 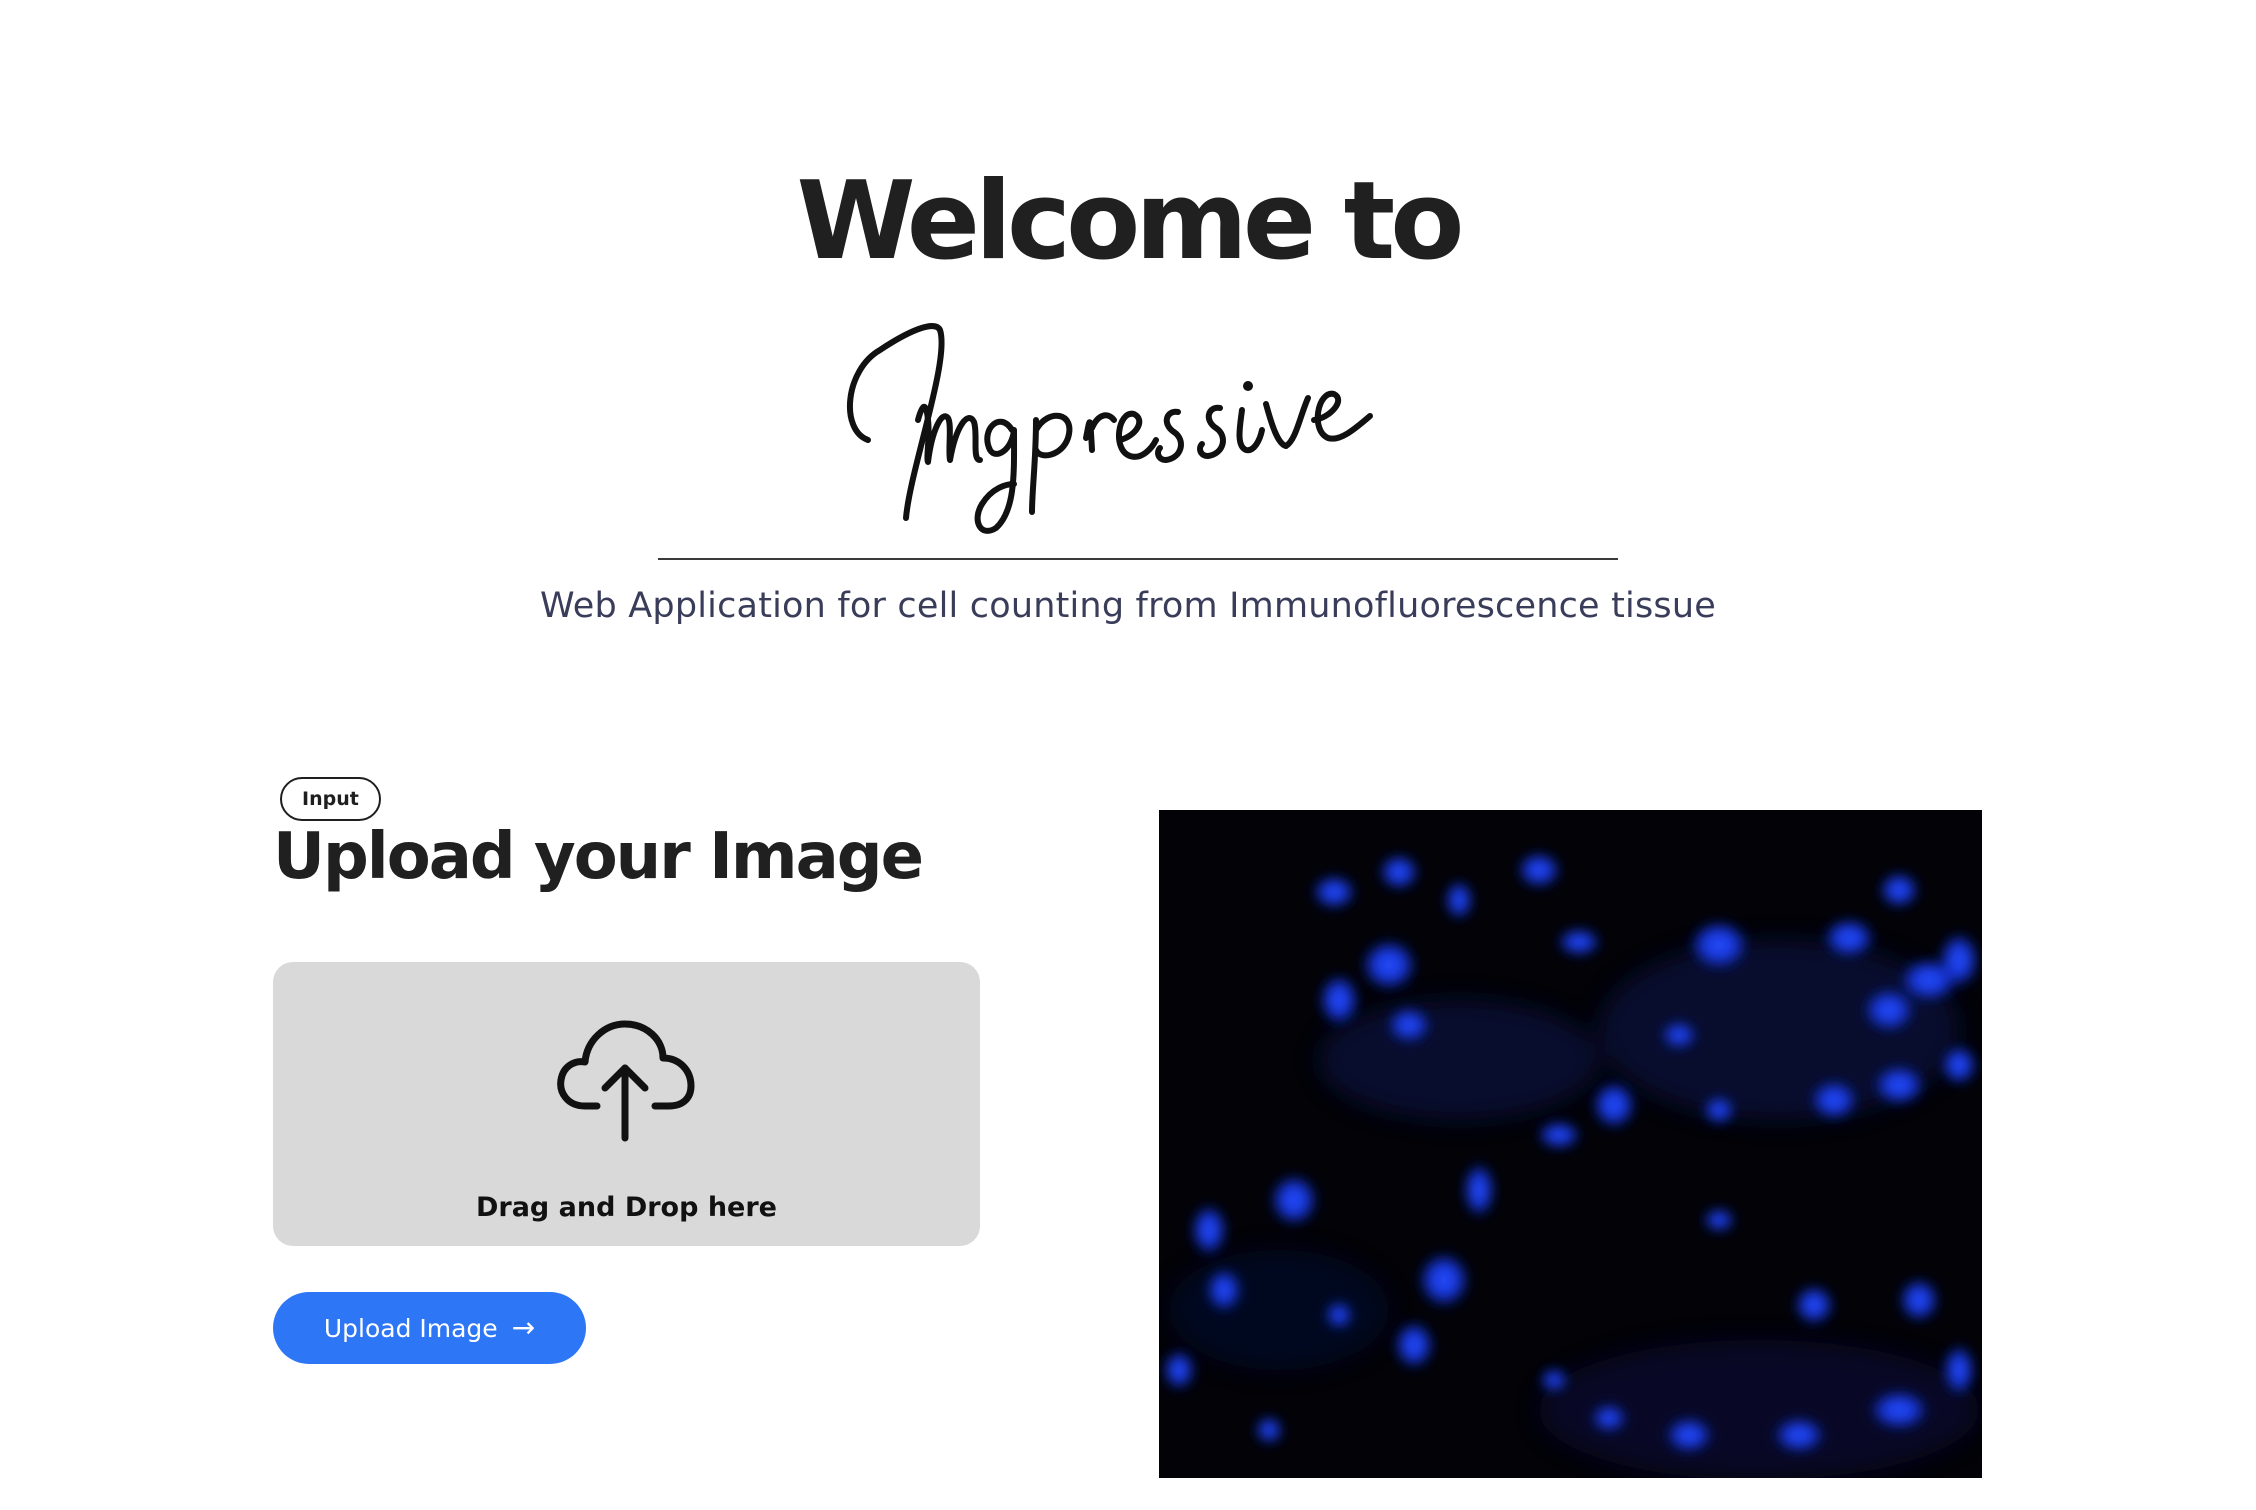 I want to click on drop-zone: Drag and Drop here, so click(x=626, y=1104).